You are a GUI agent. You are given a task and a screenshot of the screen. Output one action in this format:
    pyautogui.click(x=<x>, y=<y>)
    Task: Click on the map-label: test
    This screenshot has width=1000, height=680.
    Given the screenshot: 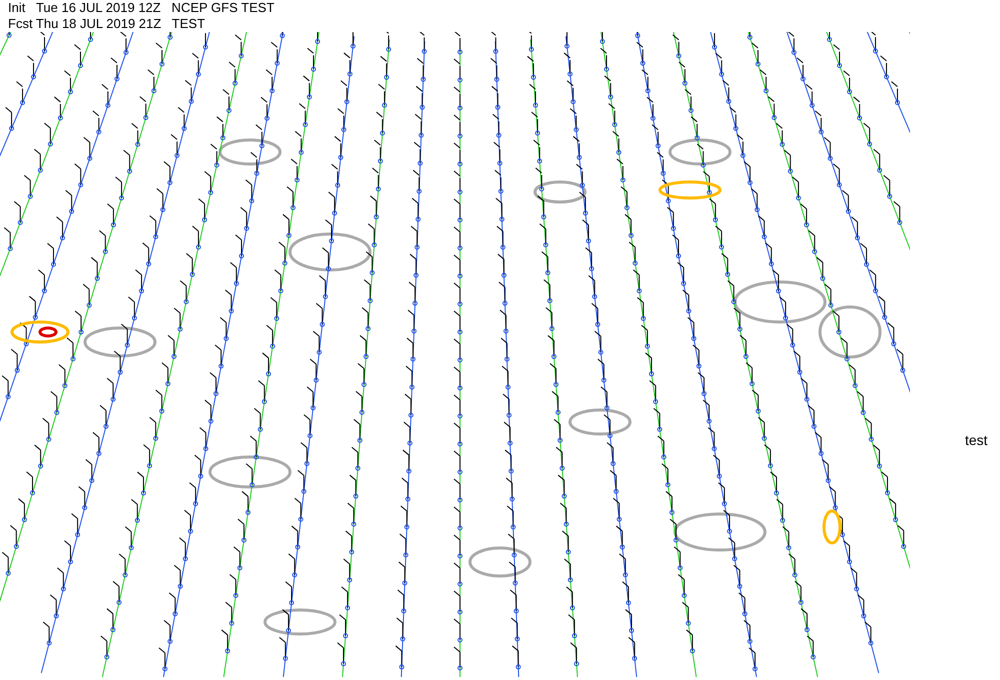 What is the action you would take?
    pyautogui.click(x=976, y=441)
    